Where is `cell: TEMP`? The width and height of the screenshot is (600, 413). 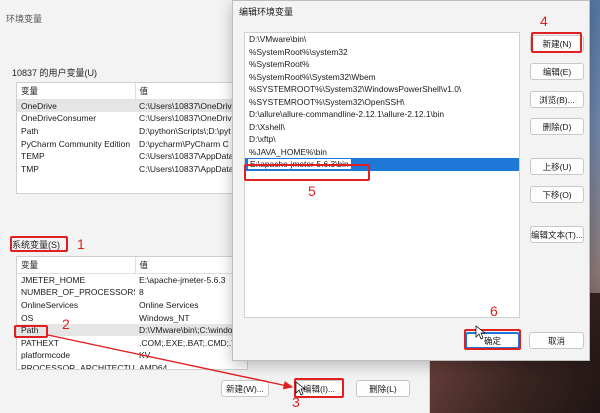 cell: TEMP is located at coordinates (33, 156).